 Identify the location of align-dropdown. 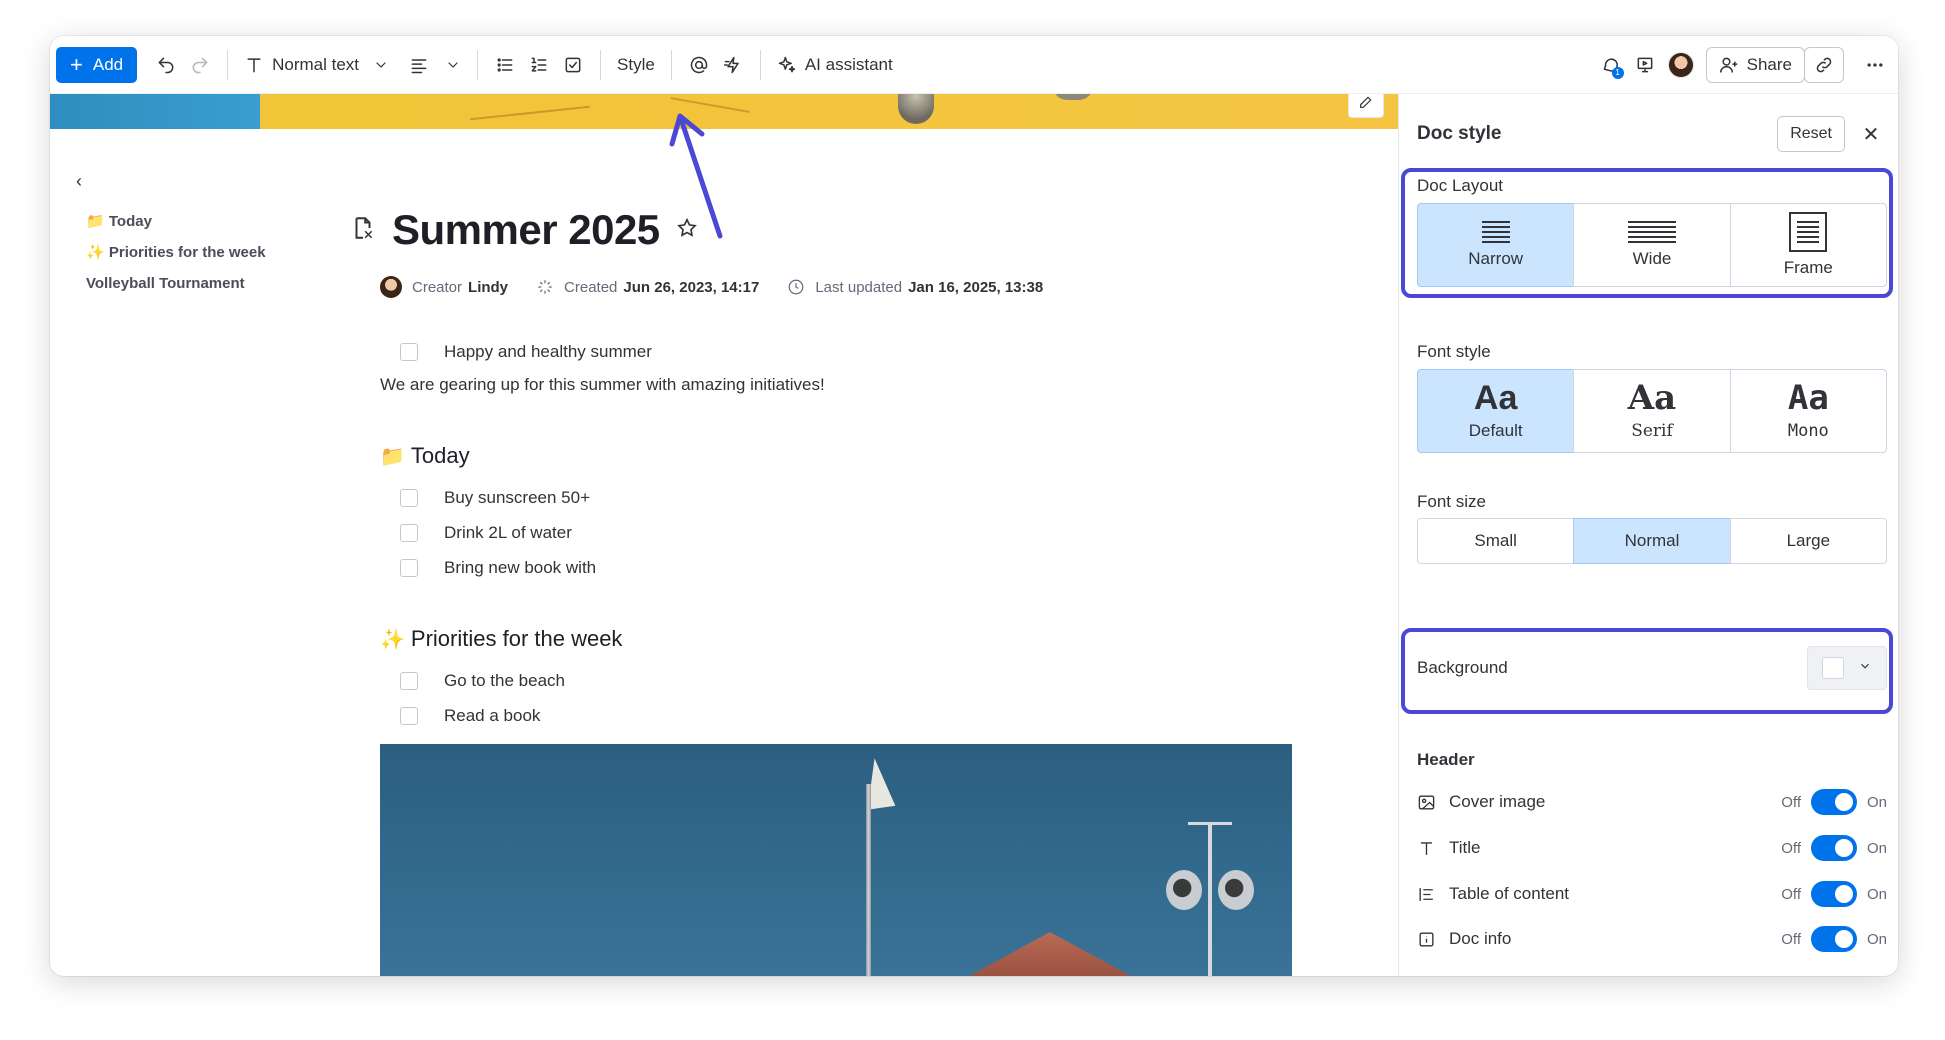
(435, 65).